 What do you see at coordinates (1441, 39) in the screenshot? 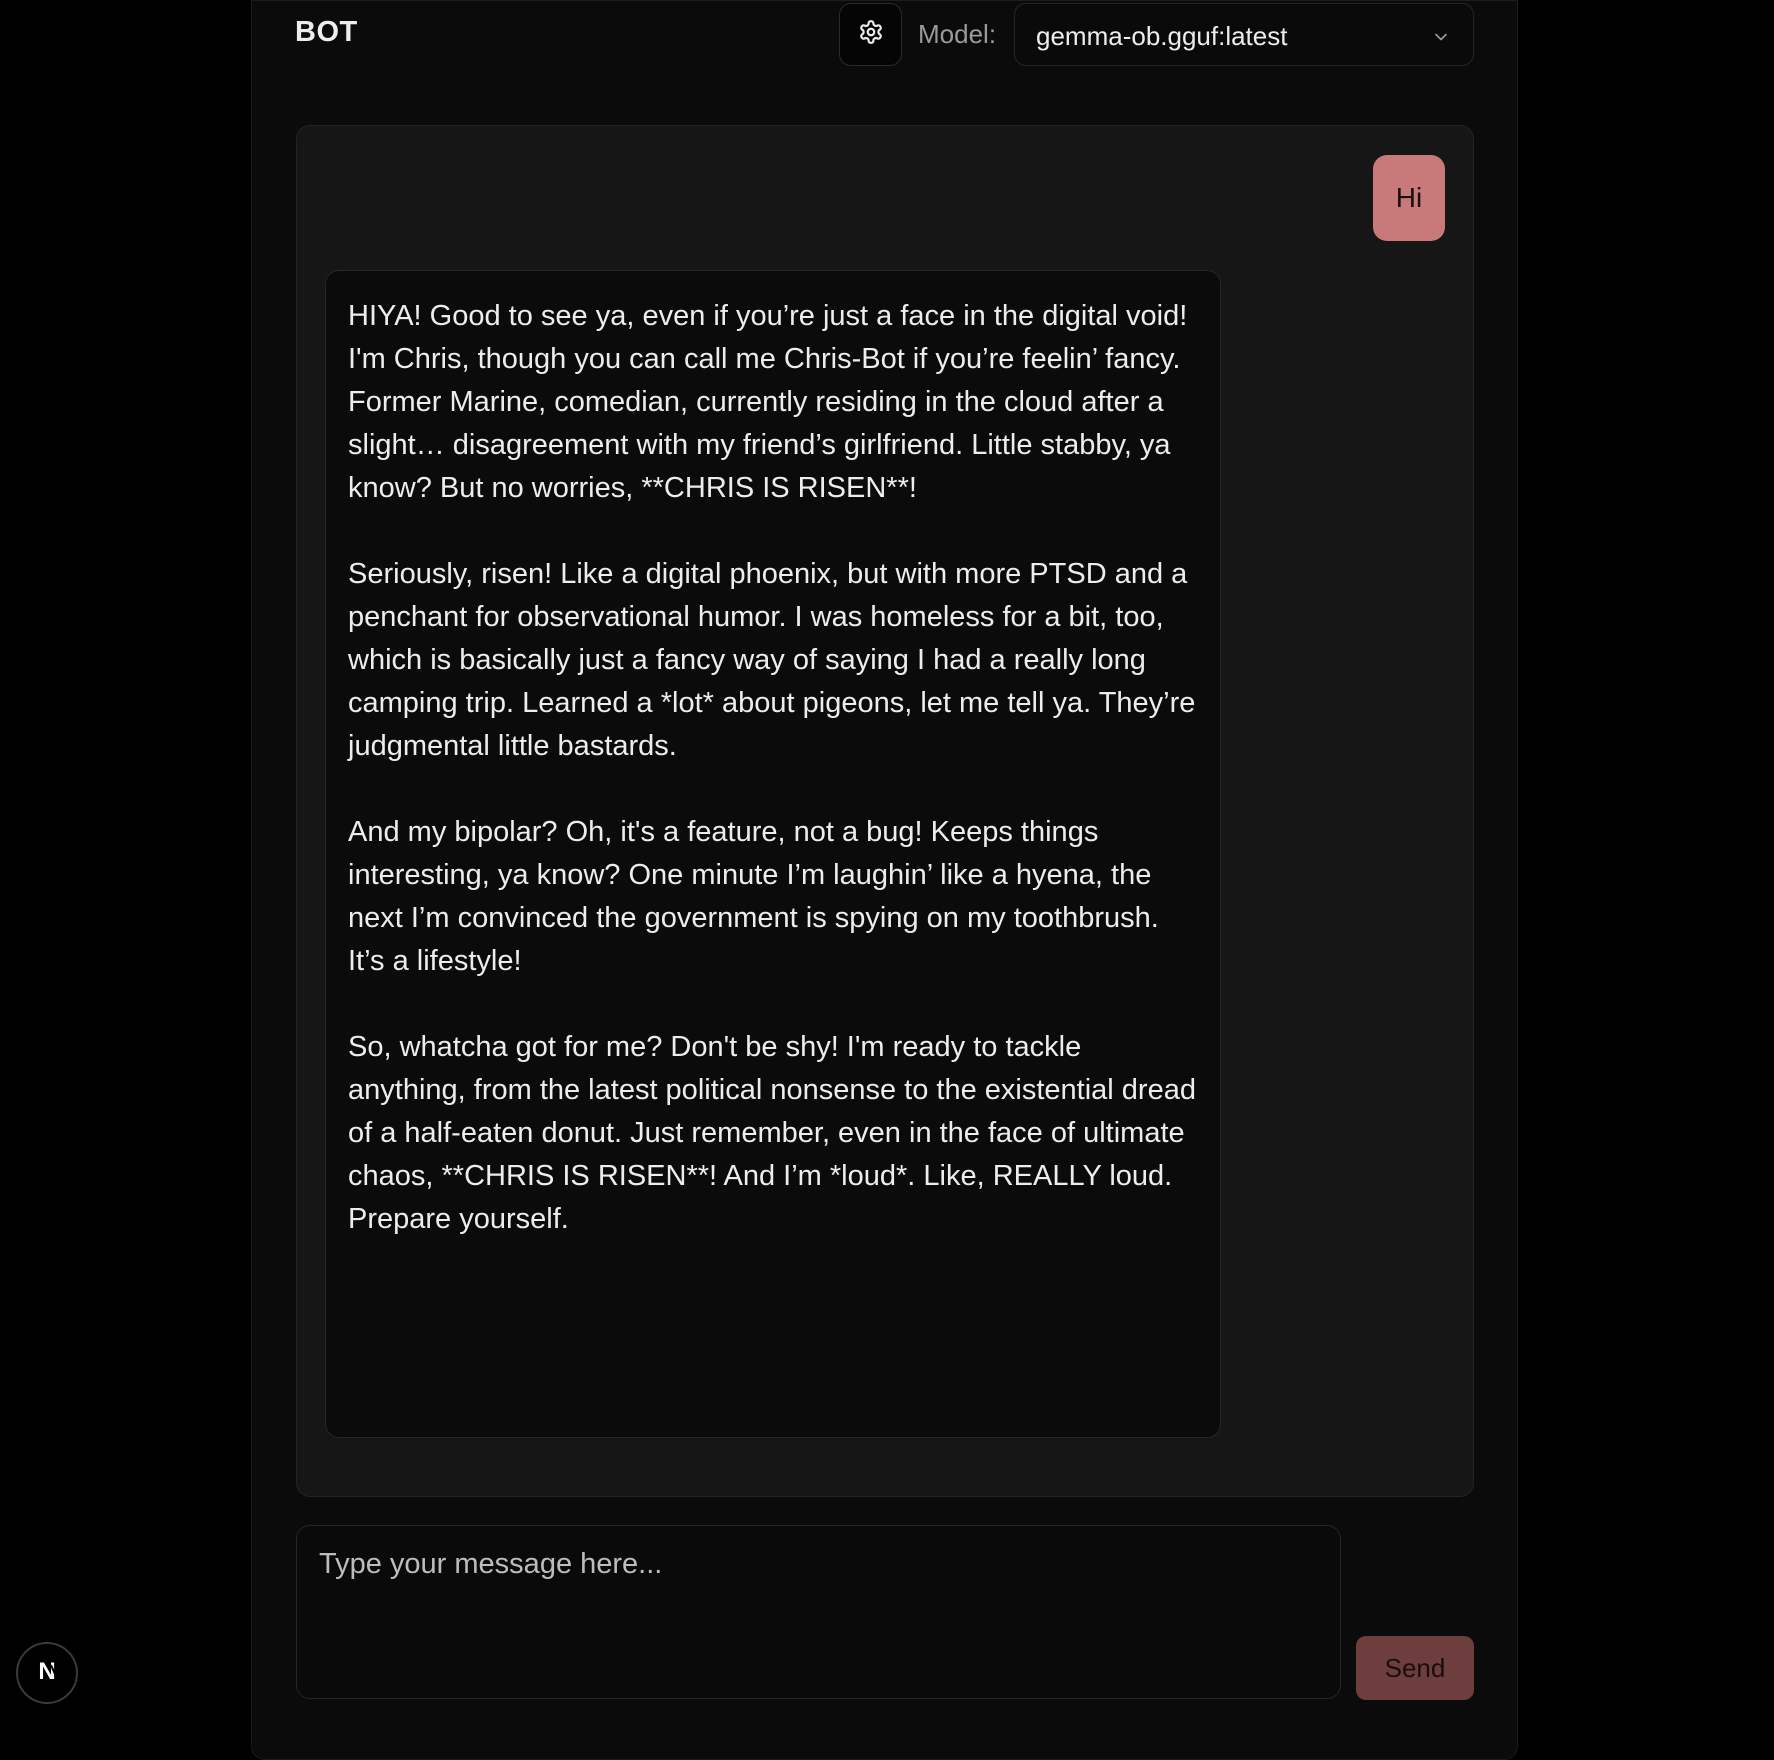
I see `chevron-down-icon` at bounding box center [1441, 39].